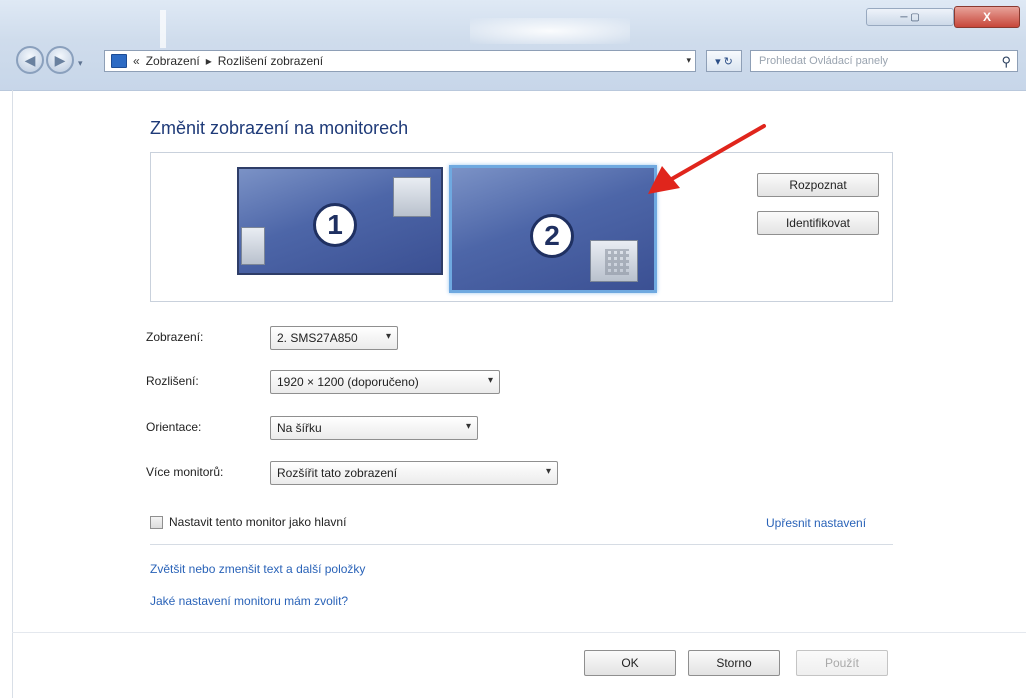 Image resolution: width=1026 pixels, height=698 pixels. Describe the element at coordinates (824, 61) in the screenshot. I see `search-placeholder: Prohledat Ovládací panely` at that location.